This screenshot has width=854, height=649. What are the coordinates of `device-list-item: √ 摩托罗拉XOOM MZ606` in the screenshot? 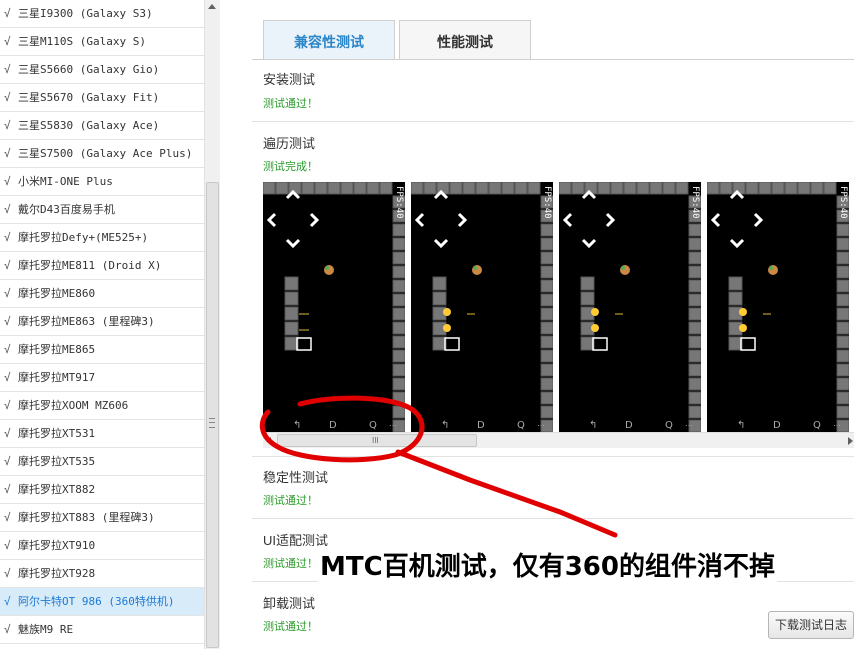 It's located at (102, 406).